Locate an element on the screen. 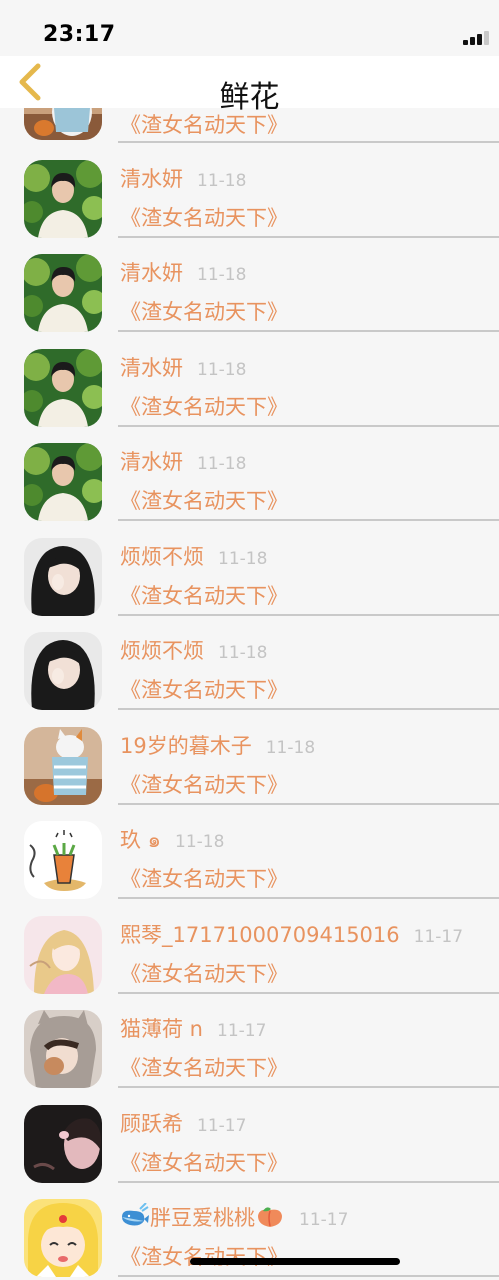  page-title: 鲜花 is located at coordinates (249, 97).